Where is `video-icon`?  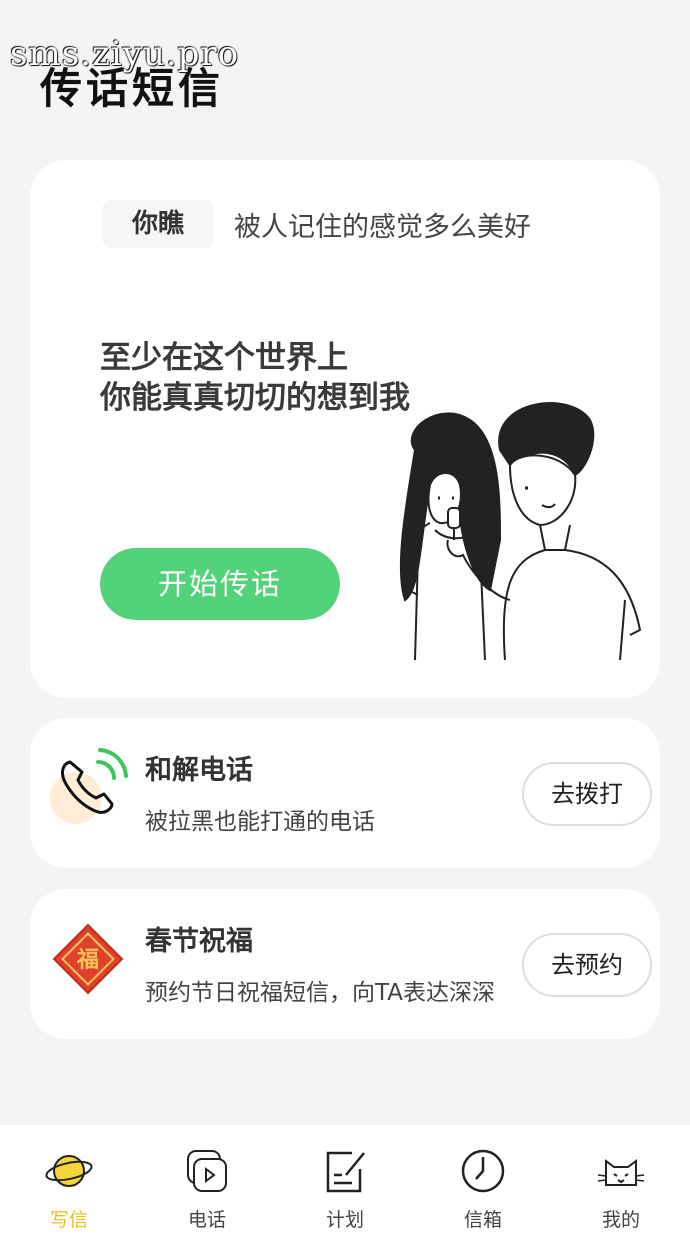
video-icon is located at coordinates (207, 1171).